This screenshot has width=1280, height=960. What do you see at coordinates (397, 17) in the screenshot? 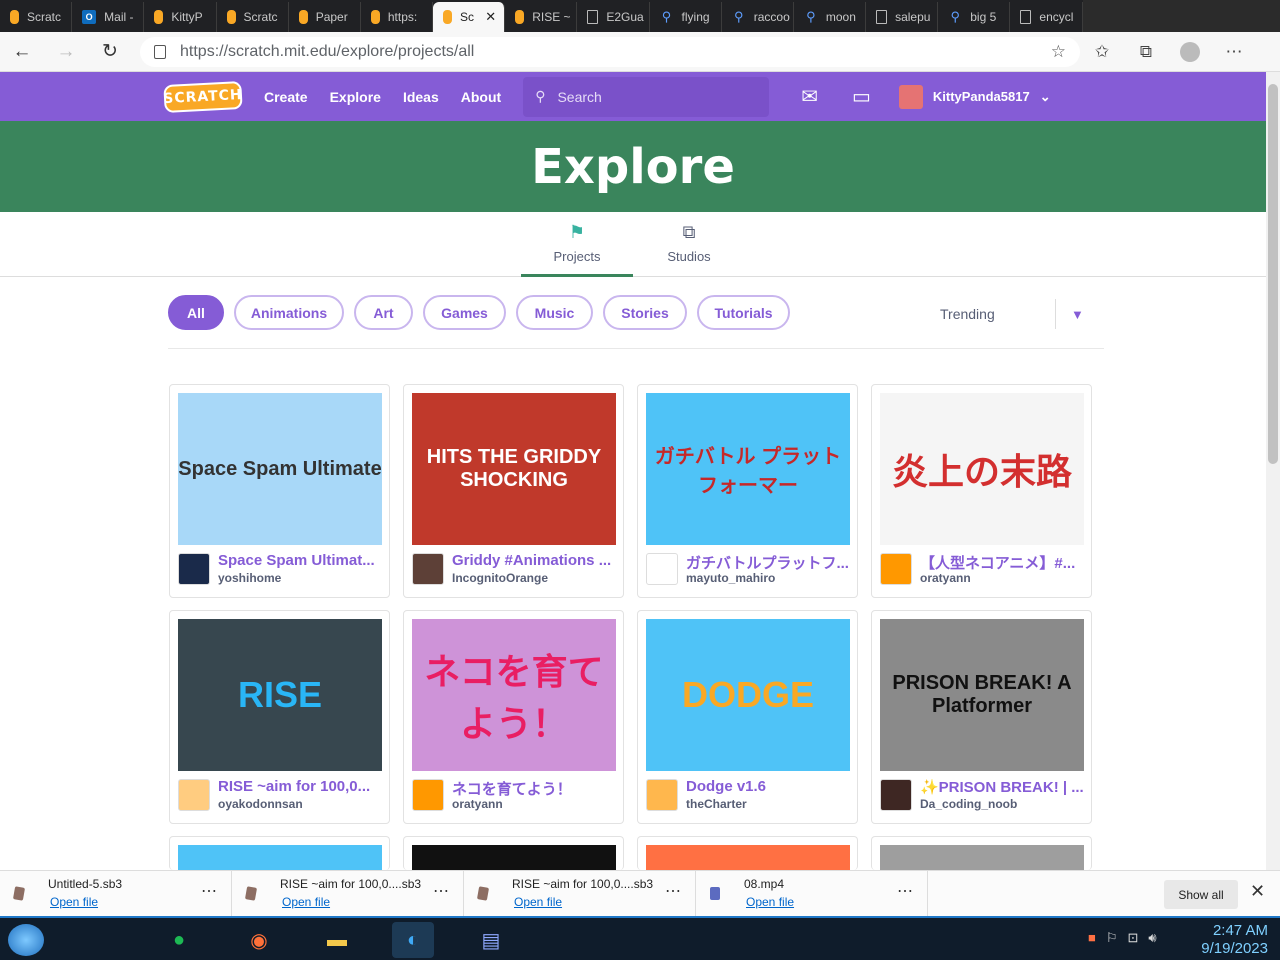
I see `browser-tab: https:` at bounding box center [397, 17].